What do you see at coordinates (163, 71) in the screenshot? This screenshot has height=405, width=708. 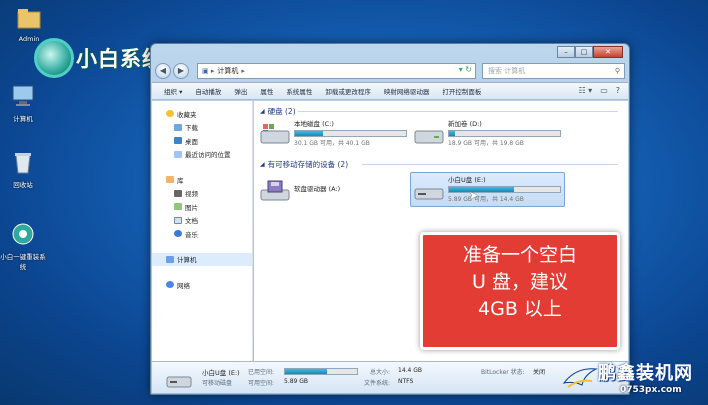 I see `back-button: ◀` at bounding box center [163, 71].